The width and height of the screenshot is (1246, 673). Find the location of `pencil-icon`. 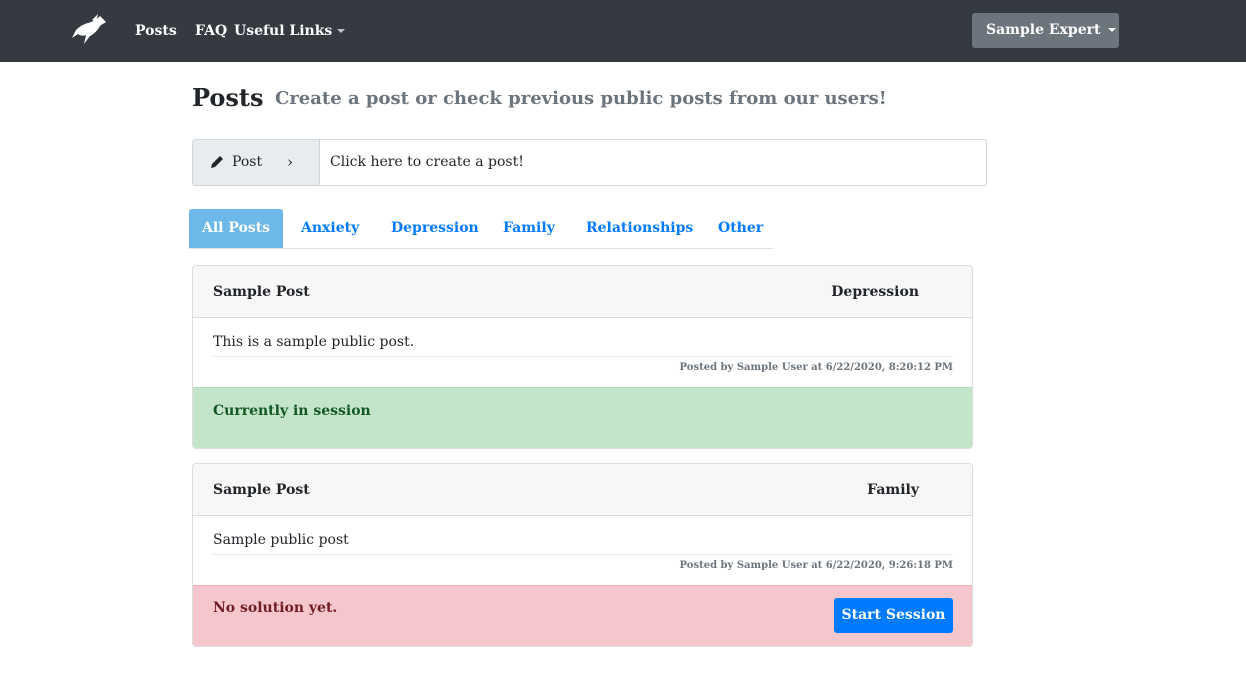

pencil-icon is located at coordinates (217, 162).